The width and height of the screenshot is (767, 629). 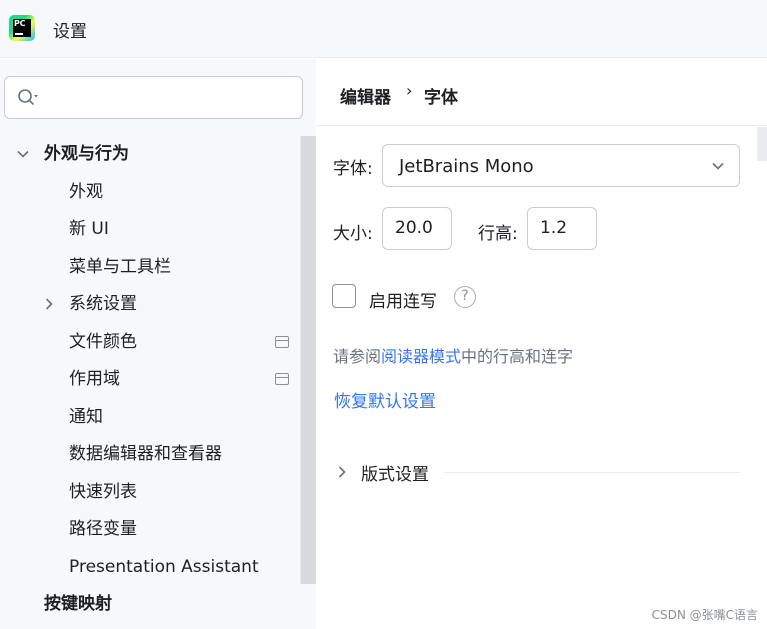 I want to click on tree-item-system-settings: 系统设置, so click(x=171, y=304).